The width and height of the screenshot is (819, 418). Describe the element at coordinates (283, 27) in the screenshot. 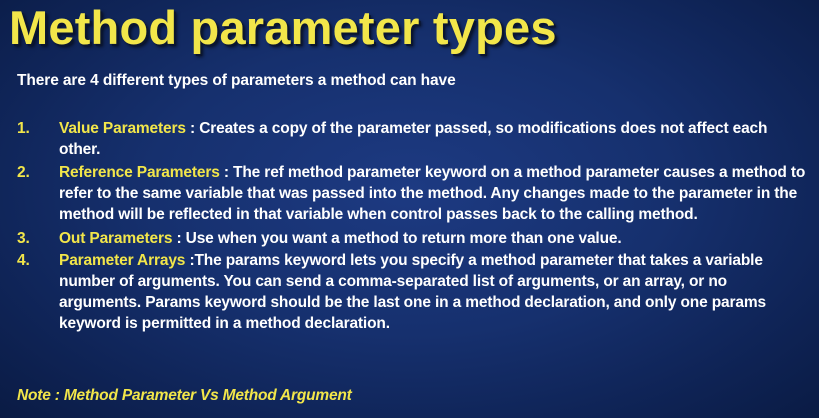

I see `slide-title: Method parameter types` at that location.